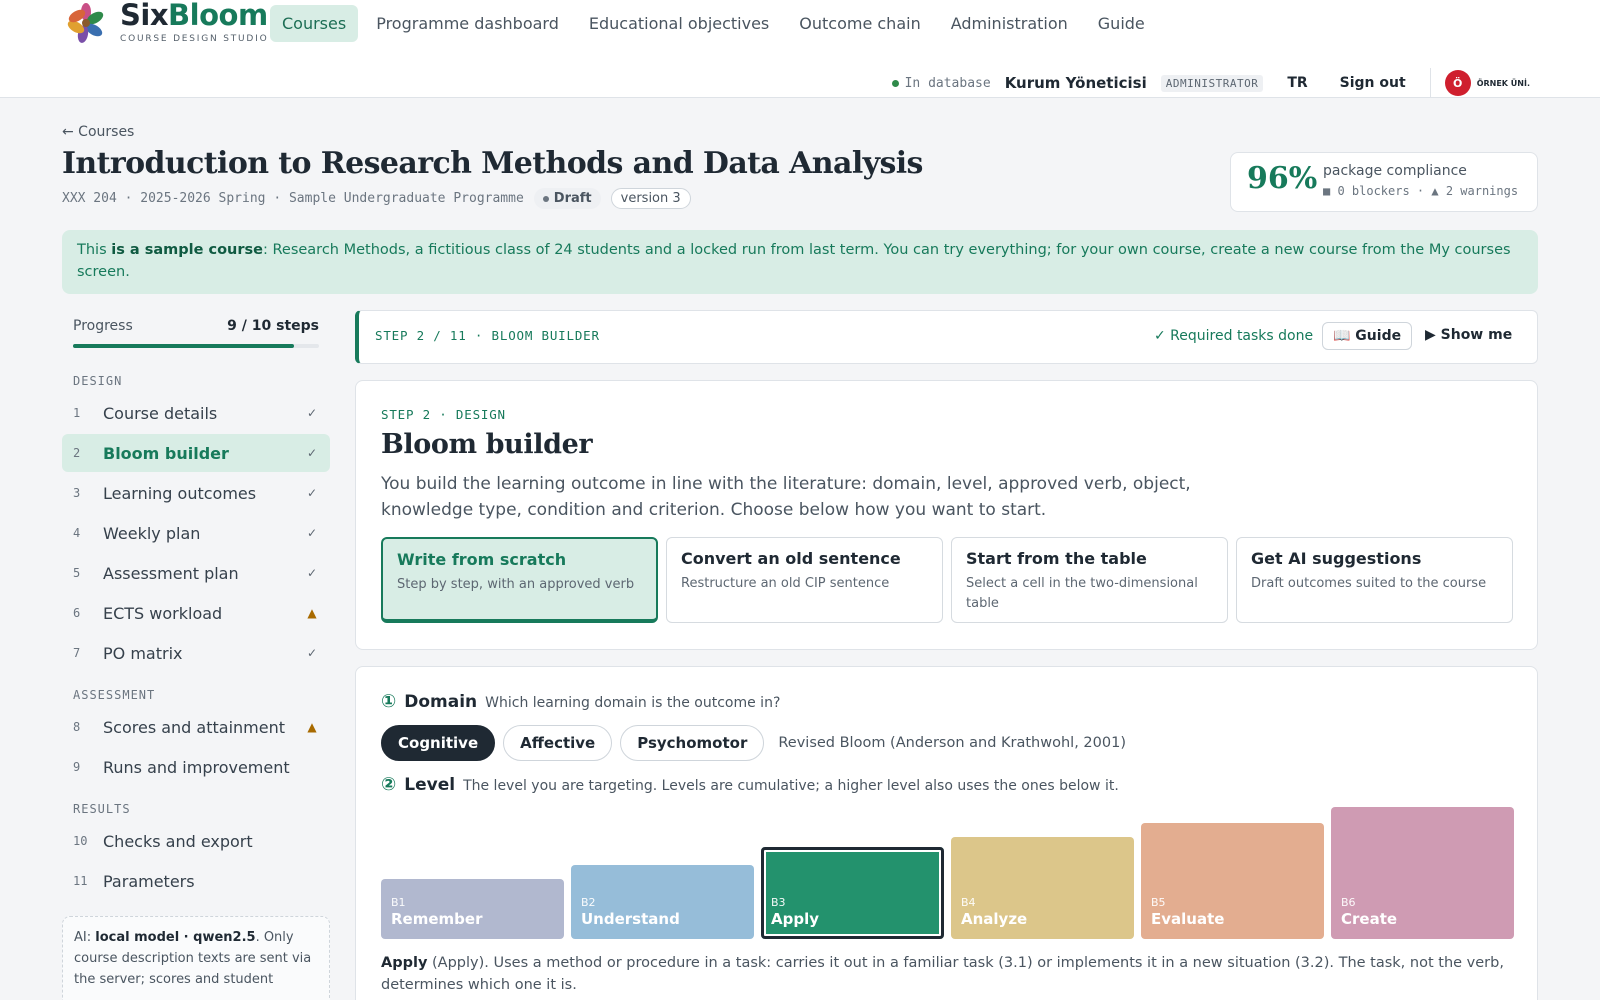 The image size is (1600, 1000). Describe the element at coordinates (1212, 83) in the screenshot. I see `role-badge: ADMINISTRATOR` at that location.